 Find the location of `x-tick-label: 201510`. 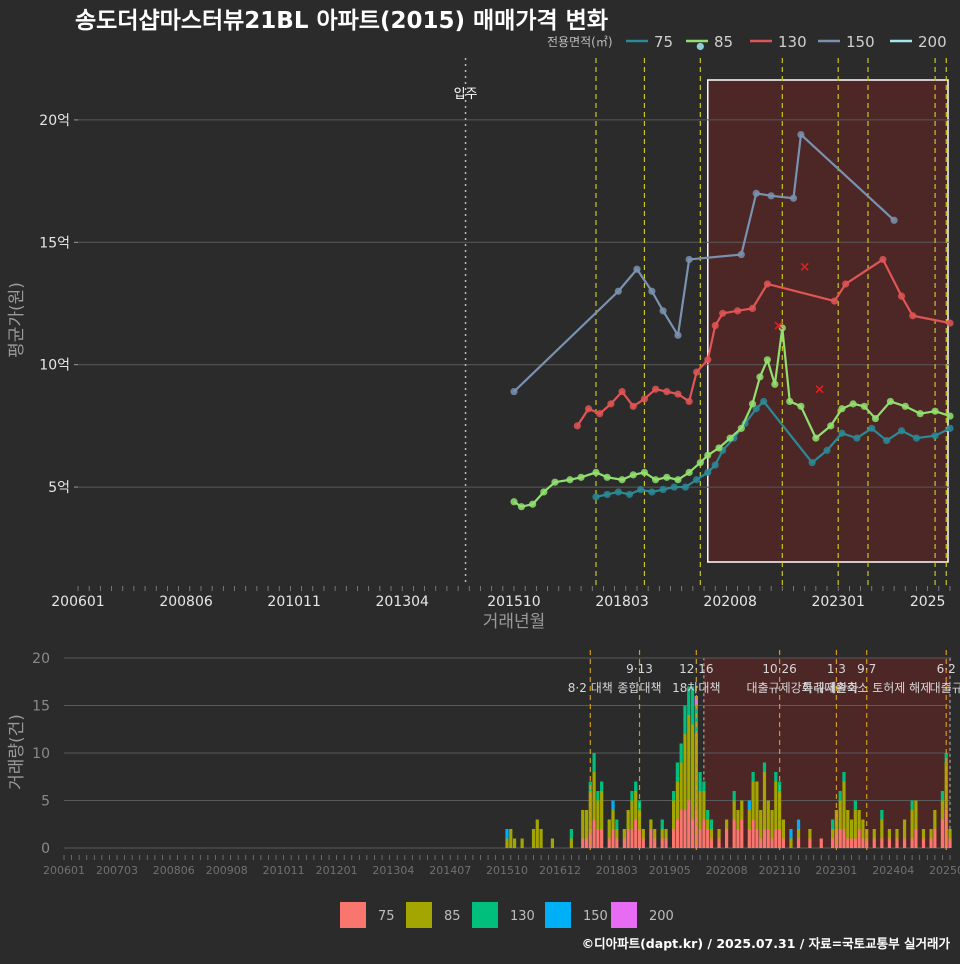

x-tick-label: 201510 is located at coordinates (513, 602).